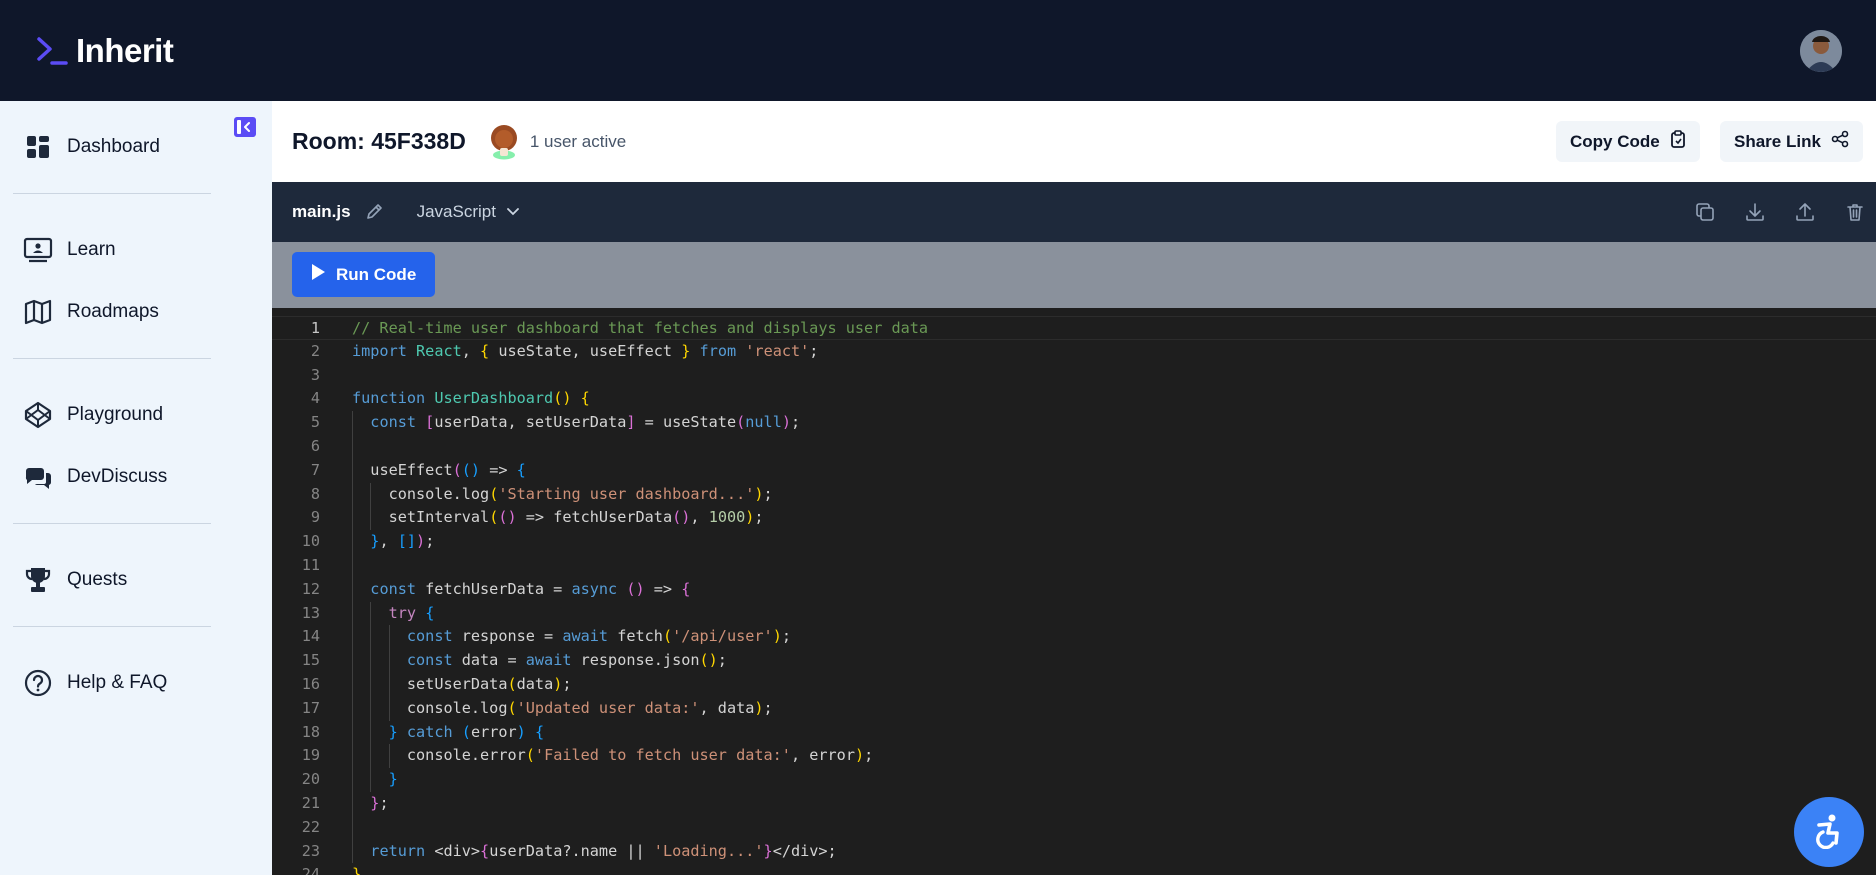 Image resolution: width=1876 pixels, height=875 pixels. I want to click on file-name: main.js, so click(321, 212).